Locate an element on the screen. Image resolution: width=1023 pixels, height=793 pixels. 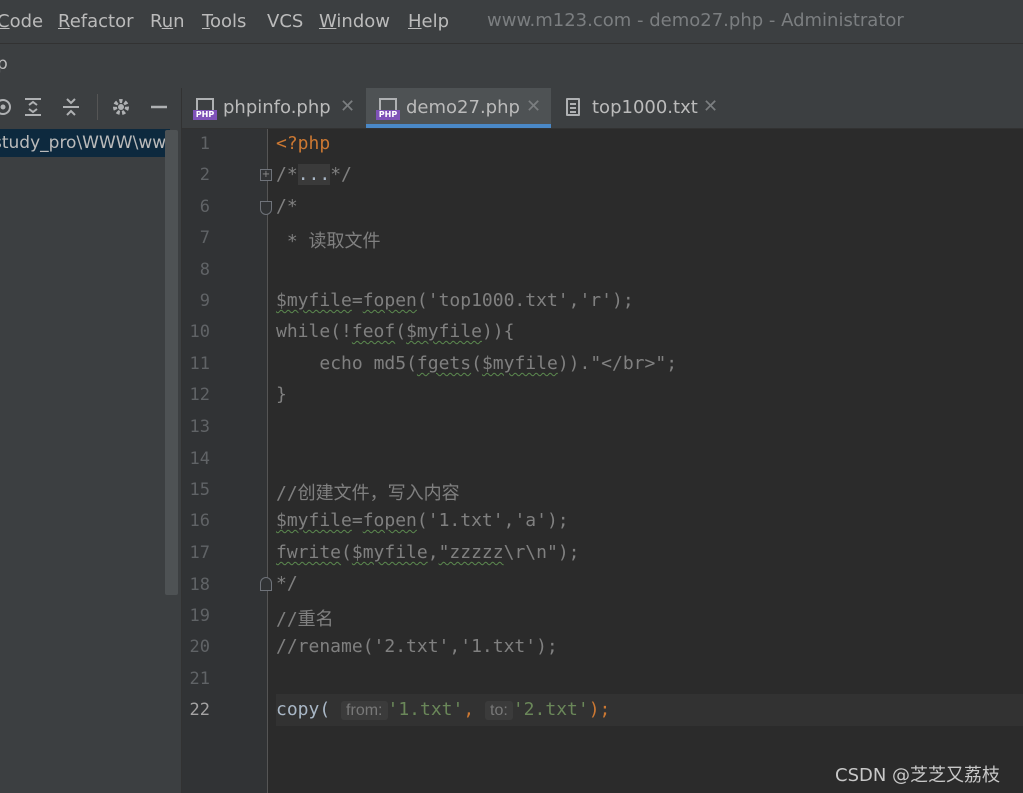
code-line-10: while(!feof($myfile)){ is located at coordinates (395, 331).